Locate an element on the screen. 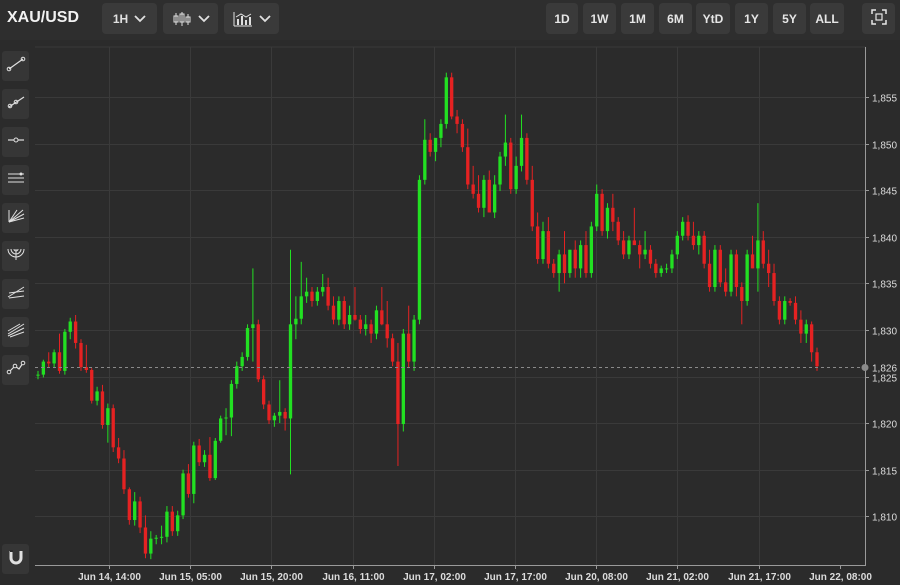  tool-parallel-channel is located at coordinates (15, 180).